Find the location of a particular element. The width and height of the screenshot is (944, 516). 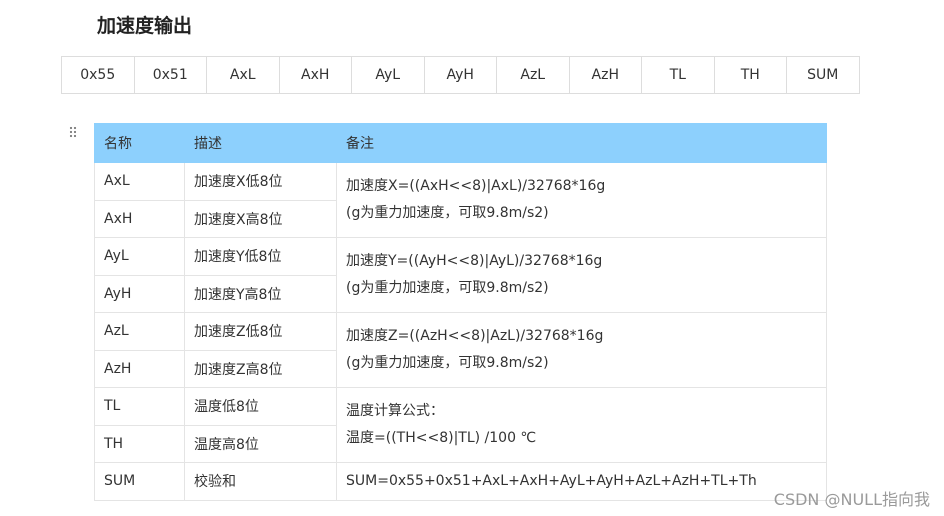

note-line: 加速度Y=((AyH<<8)|AyL)/32768*16g is located at coordinates (474, 261).